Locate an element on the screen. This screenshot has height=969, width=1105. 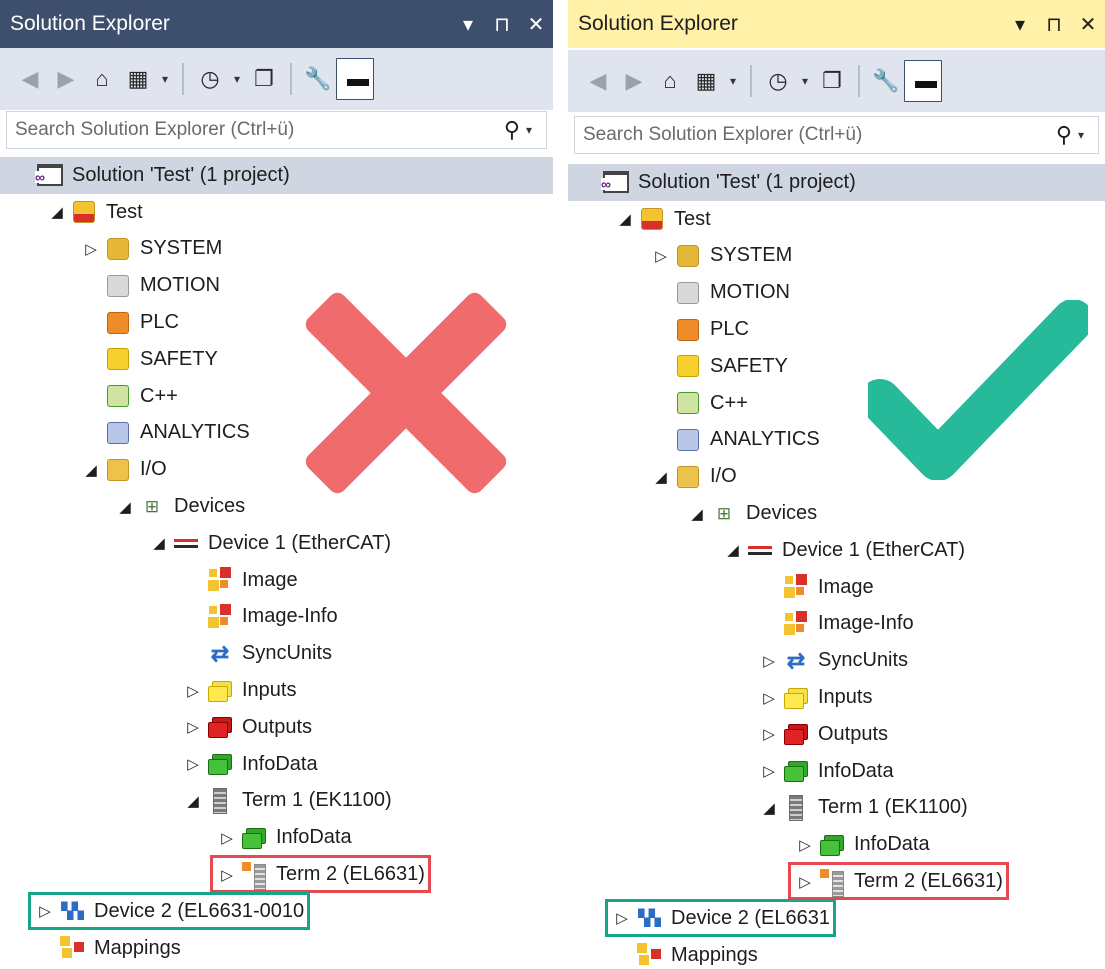
tree-item-device-2: ▷ ▚▚ Device 2 (EL6631-0010 is located at coordinates (276, 910).